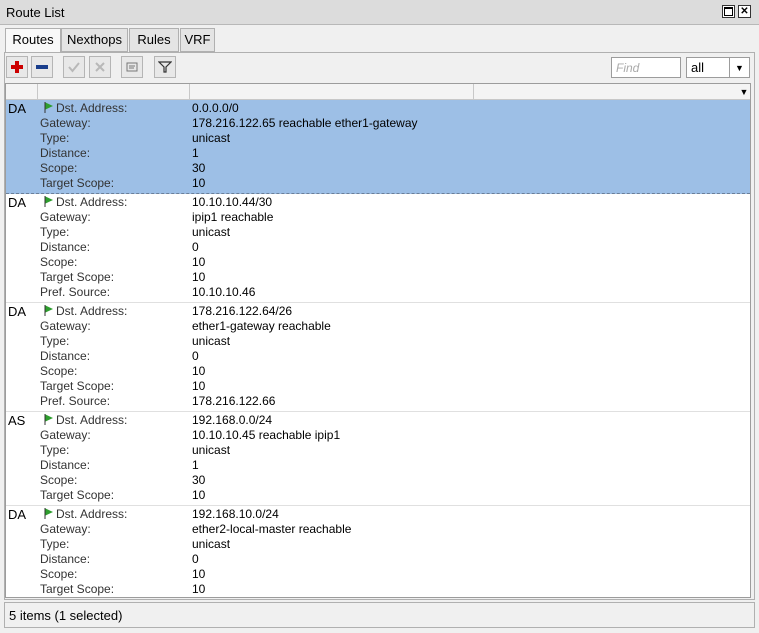 This screenshot has height=633, width=759. What do you see at coordinates (215, 108) in the screenshot?
I see `field-value: 0.0.0.0/0` at bounding box center [215, 108].